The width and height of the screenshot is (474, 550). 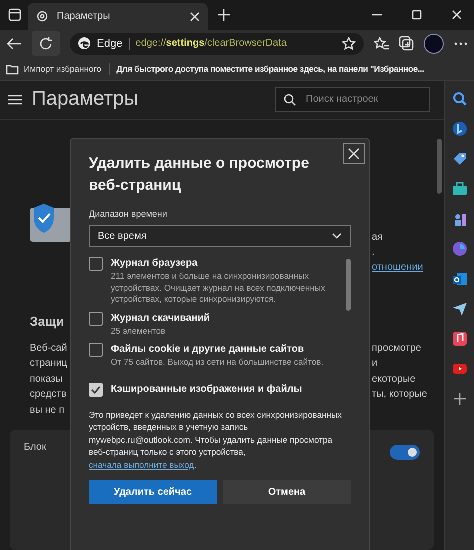 I want to click on chevron-down-icon, so click(x=337, y=236).